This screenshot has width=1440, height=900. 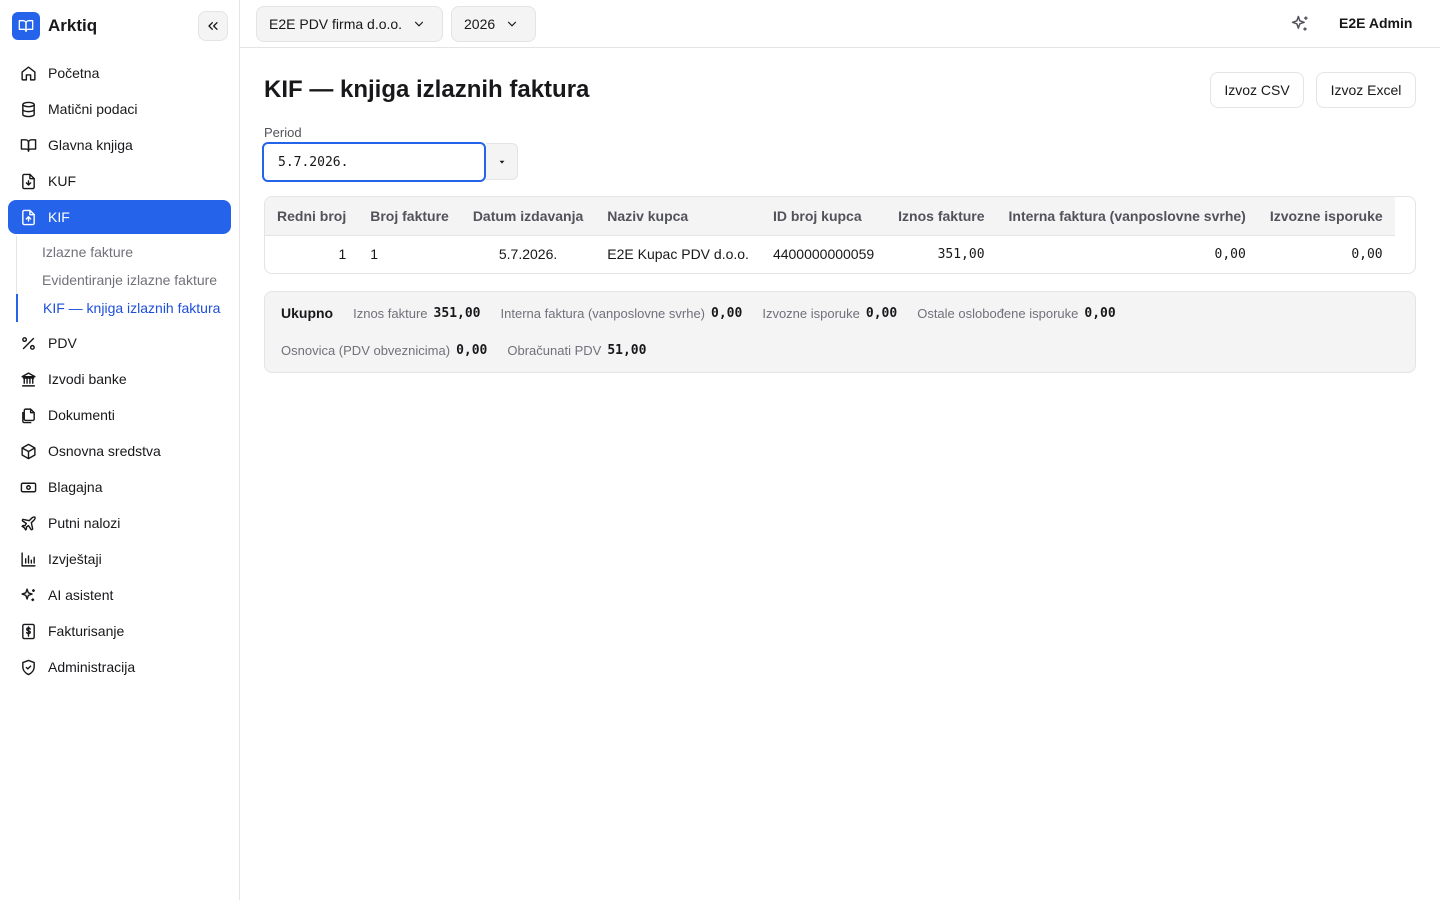 What do you see at coordinates (1257, 90) in the screenshot?
I see `export-csv-button: Izvoz CSV` at bounding box center [1257, 90].